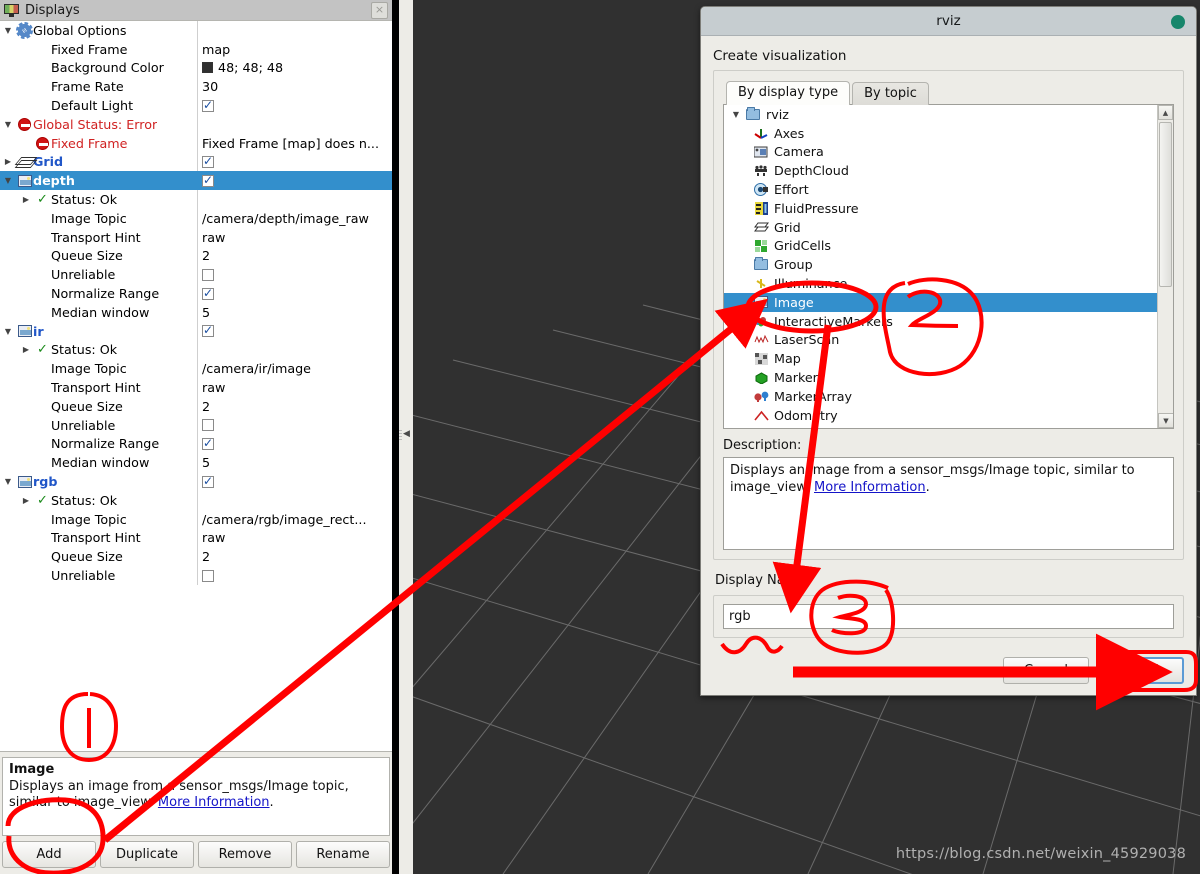  Describe the element at coordinates (196, 30) in the screenshot. I see `display-tree-row: Global Options` at that location.